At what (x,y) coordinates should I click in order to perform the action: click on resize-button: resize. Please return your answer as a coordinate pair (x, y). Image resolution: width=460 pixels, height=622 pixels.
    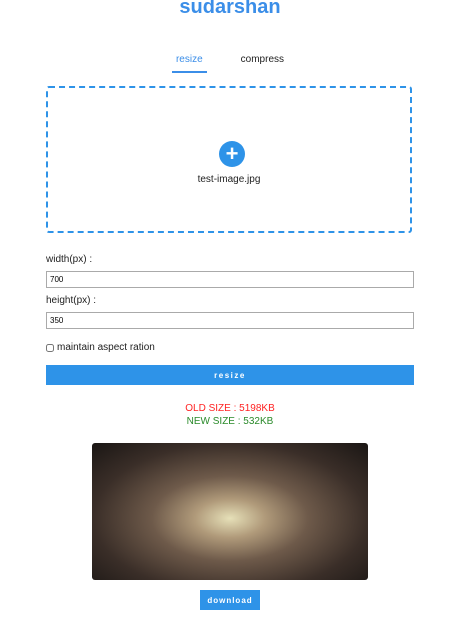
    Looking at the image, I should click on (230, 375).